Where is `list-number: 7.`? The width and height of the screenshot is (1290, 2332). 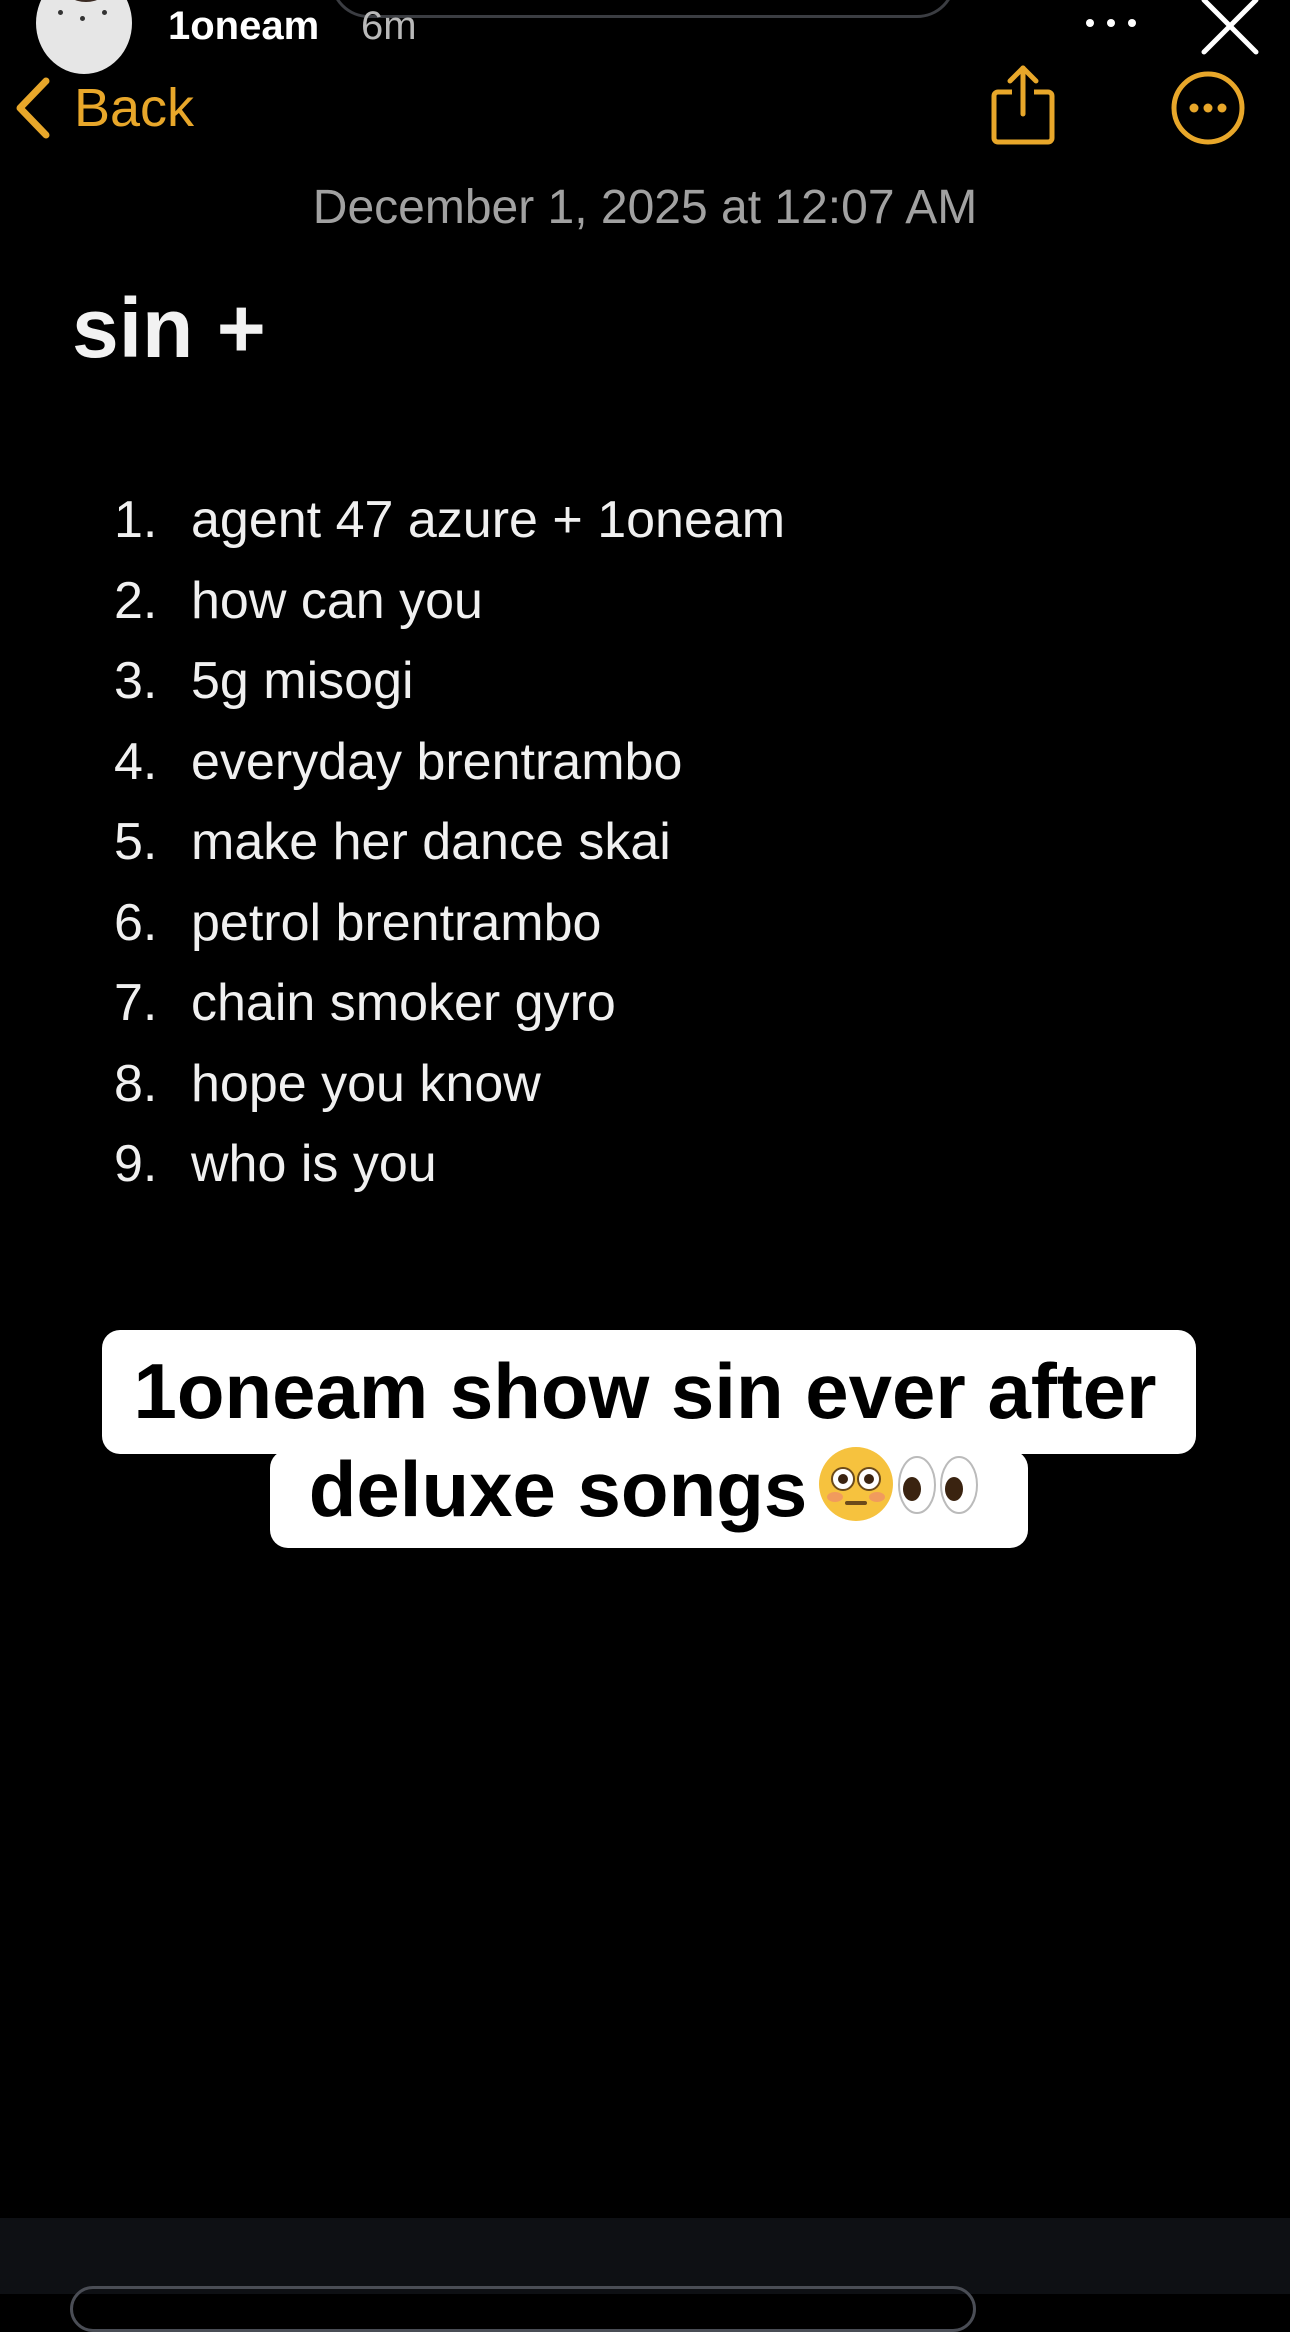
list-number: 7. is located at coordinates (136, 1003).